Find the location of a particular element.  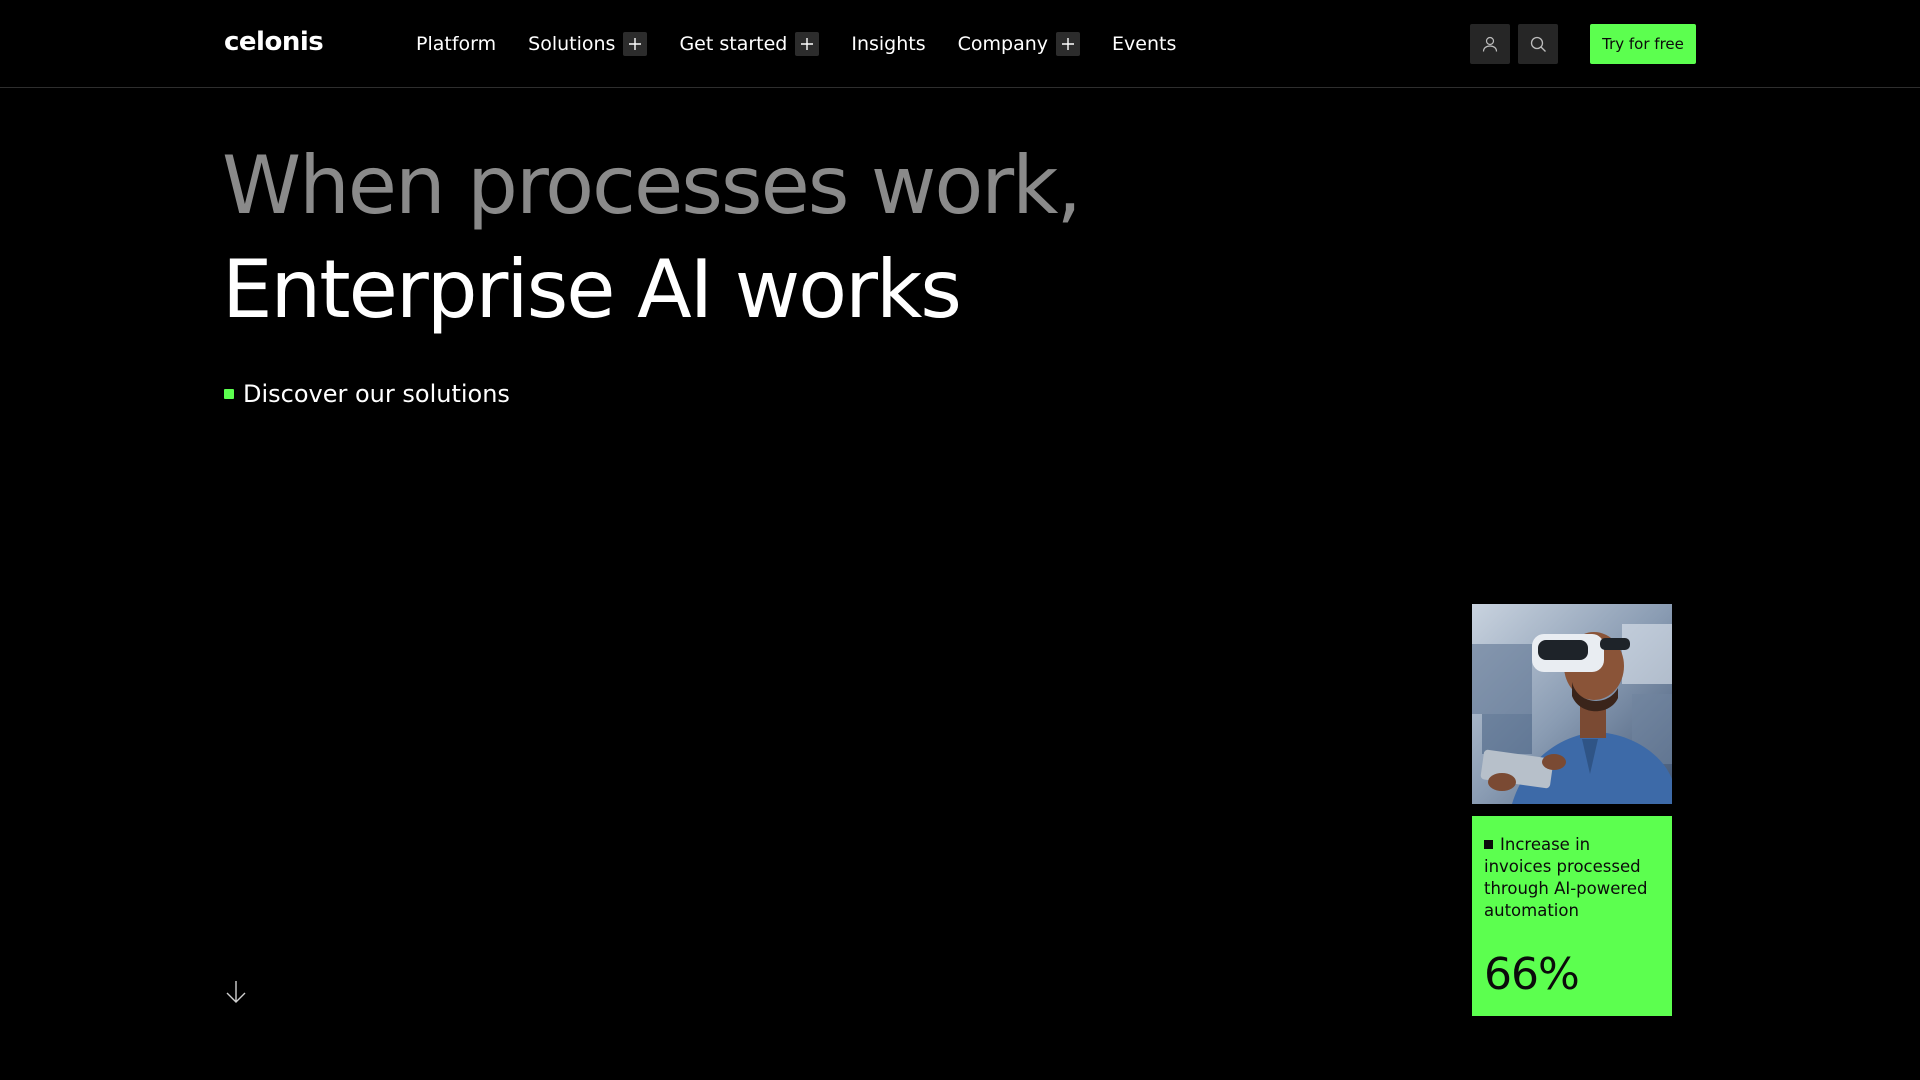

nav-label: Platform is located at coordinates (456, 44).